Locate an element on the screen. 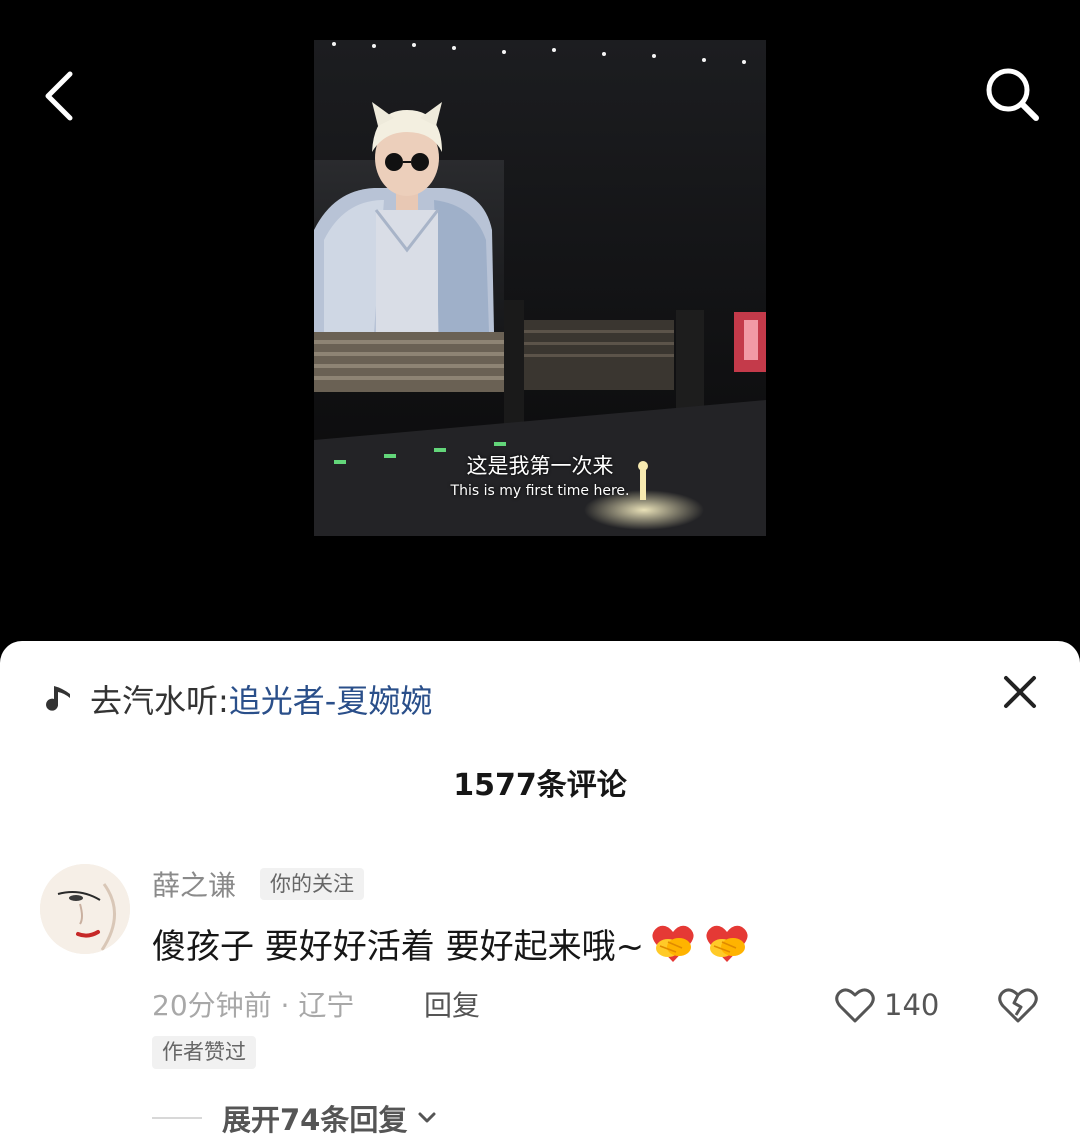 The image size is (1080, 1147). chevron-left-icon is located at coordinates (59, 96).